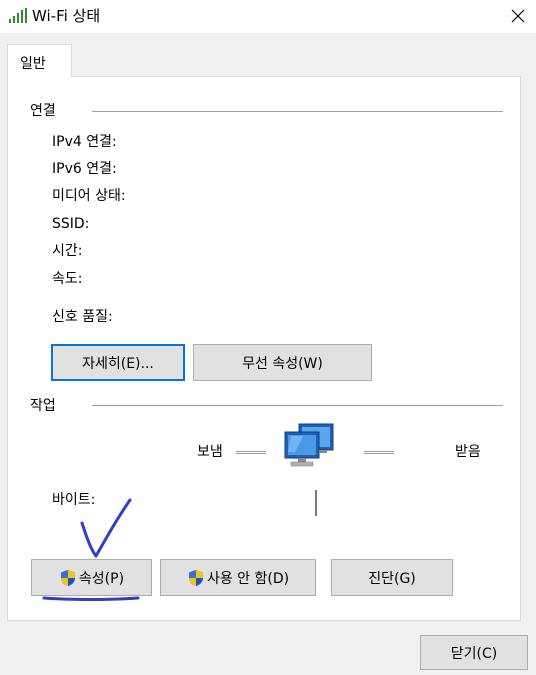  What do you see at coordinates (210, 452) in the screenshot?
I see `sent-label: 보냄` at bounding box center [210, 452].